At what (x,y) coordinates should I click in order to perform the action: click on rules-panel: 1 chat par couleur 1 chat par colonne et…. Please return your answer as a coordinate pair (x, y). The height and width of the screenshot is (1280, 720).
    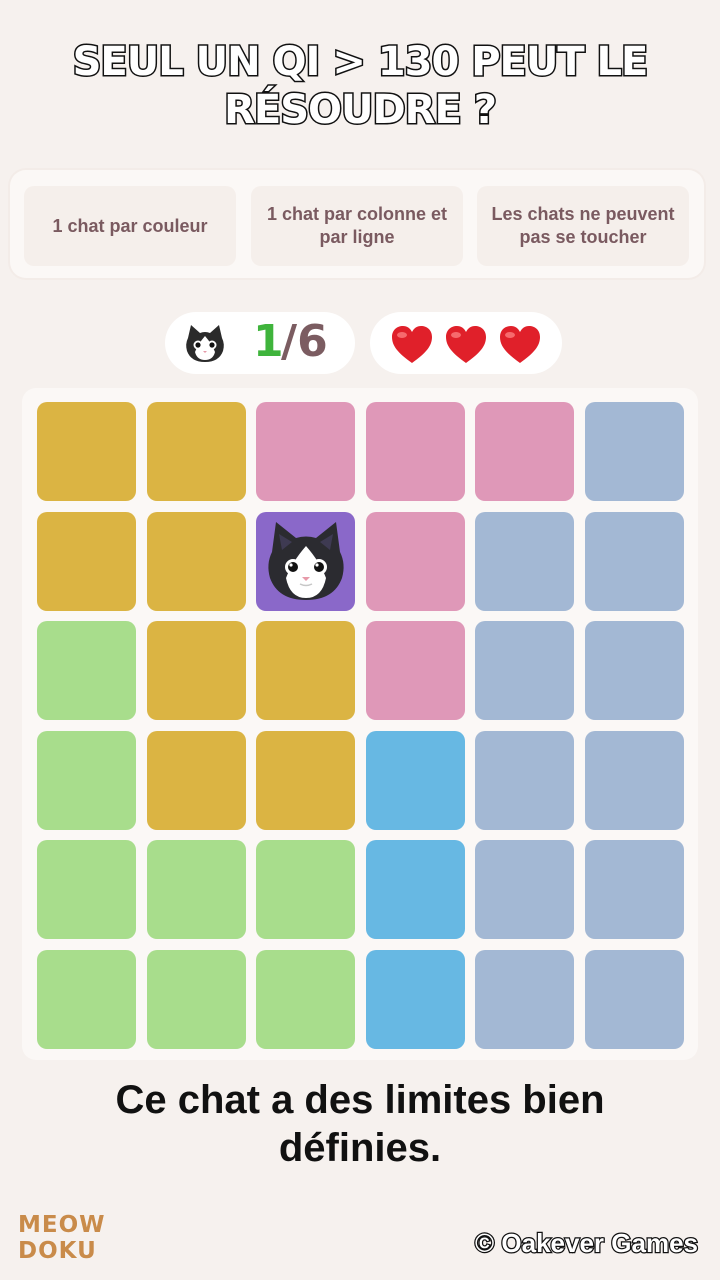
    Looking at the image, I should click on (357, 224).